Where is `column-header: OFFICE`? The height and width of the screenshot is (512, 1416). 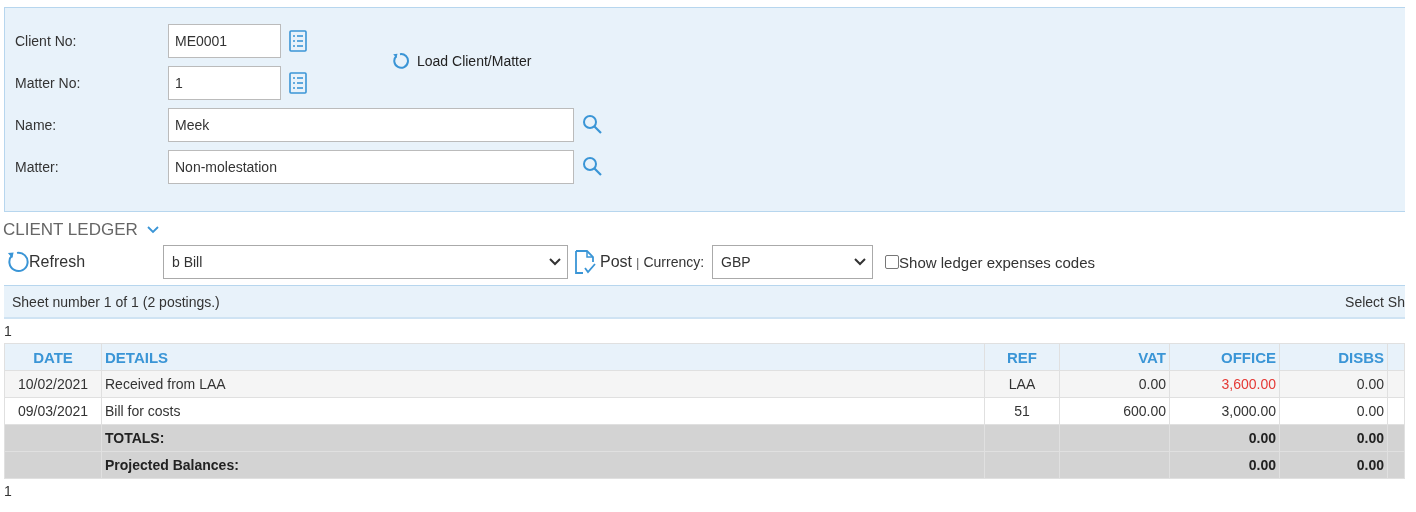 column-header: OFFICE is located at coordinates (1224, 357).